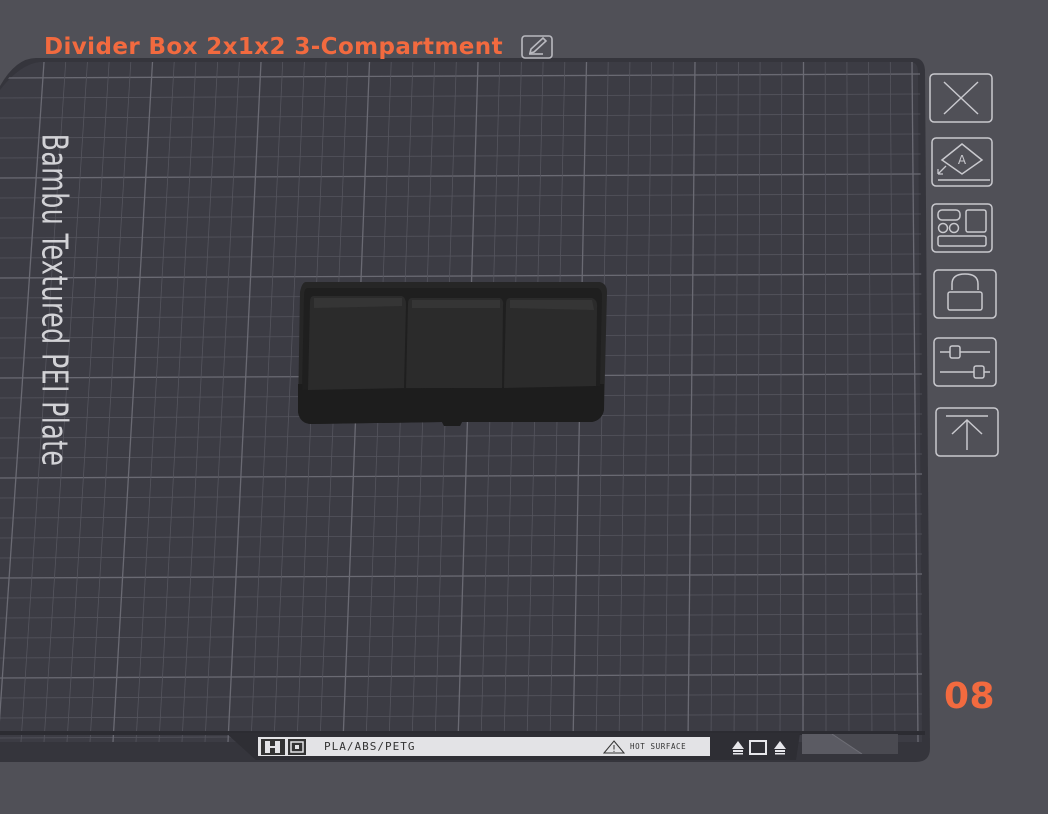 This screenshot has width=1048, height=814. I want to click on orient-icon: A, so click(962, 162).